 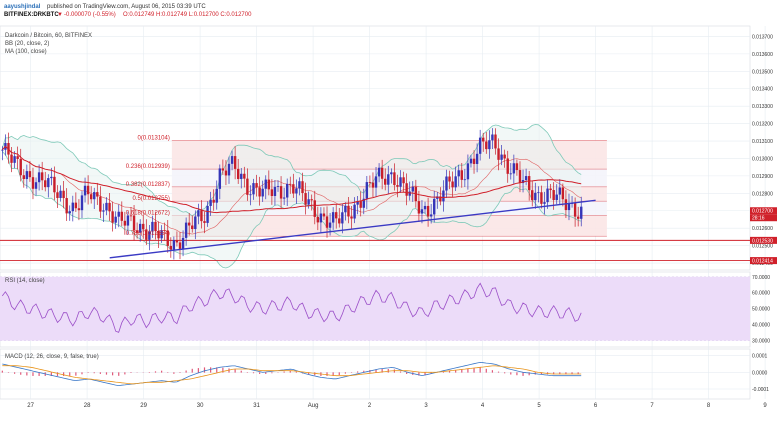 I want to click on indicator-label-ma: MA (100, close), so click(x=26, y=52).